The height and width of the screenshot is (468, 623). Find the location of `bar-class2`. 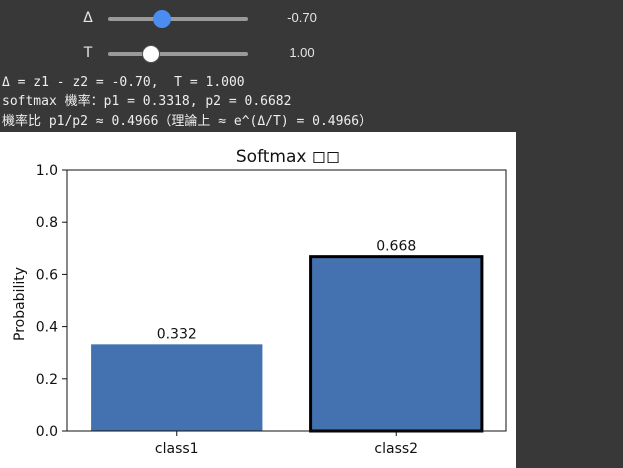

bar-class2 is located at coordinates (396, 344).